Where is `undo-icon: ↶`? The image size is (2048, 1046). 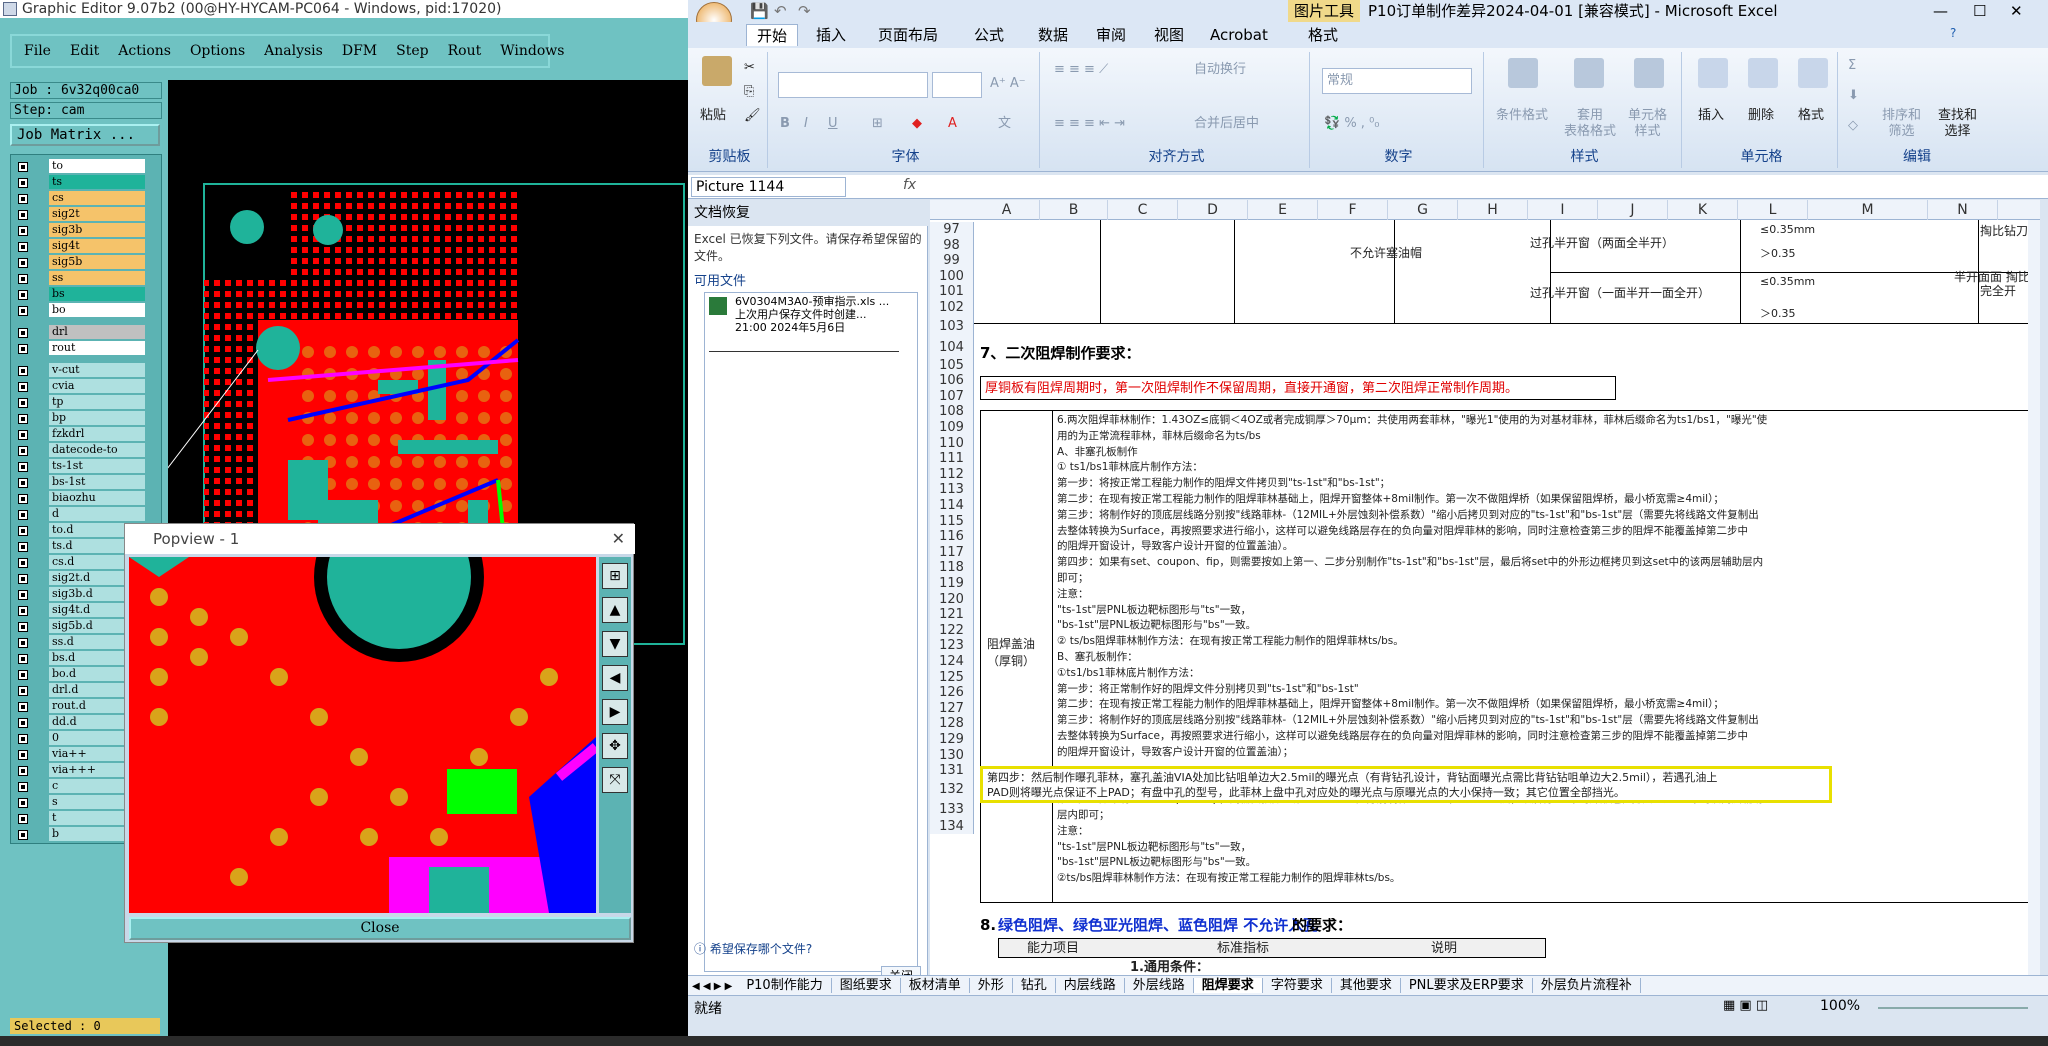 undo-icon: ↶ is located at coordinates (780, 11).